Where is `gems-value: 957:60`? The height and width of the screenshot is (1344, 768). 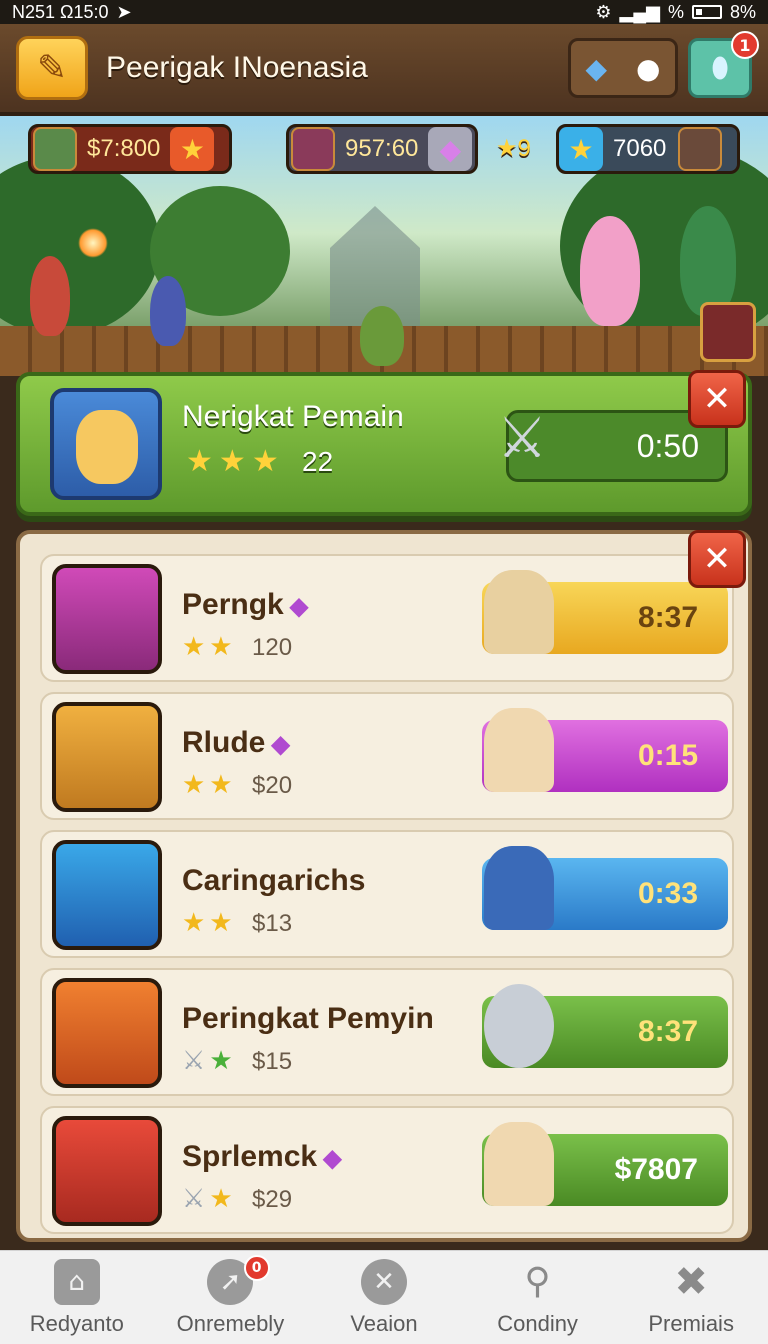
gems-value: 957:60 is located at coordinates (382, 148).